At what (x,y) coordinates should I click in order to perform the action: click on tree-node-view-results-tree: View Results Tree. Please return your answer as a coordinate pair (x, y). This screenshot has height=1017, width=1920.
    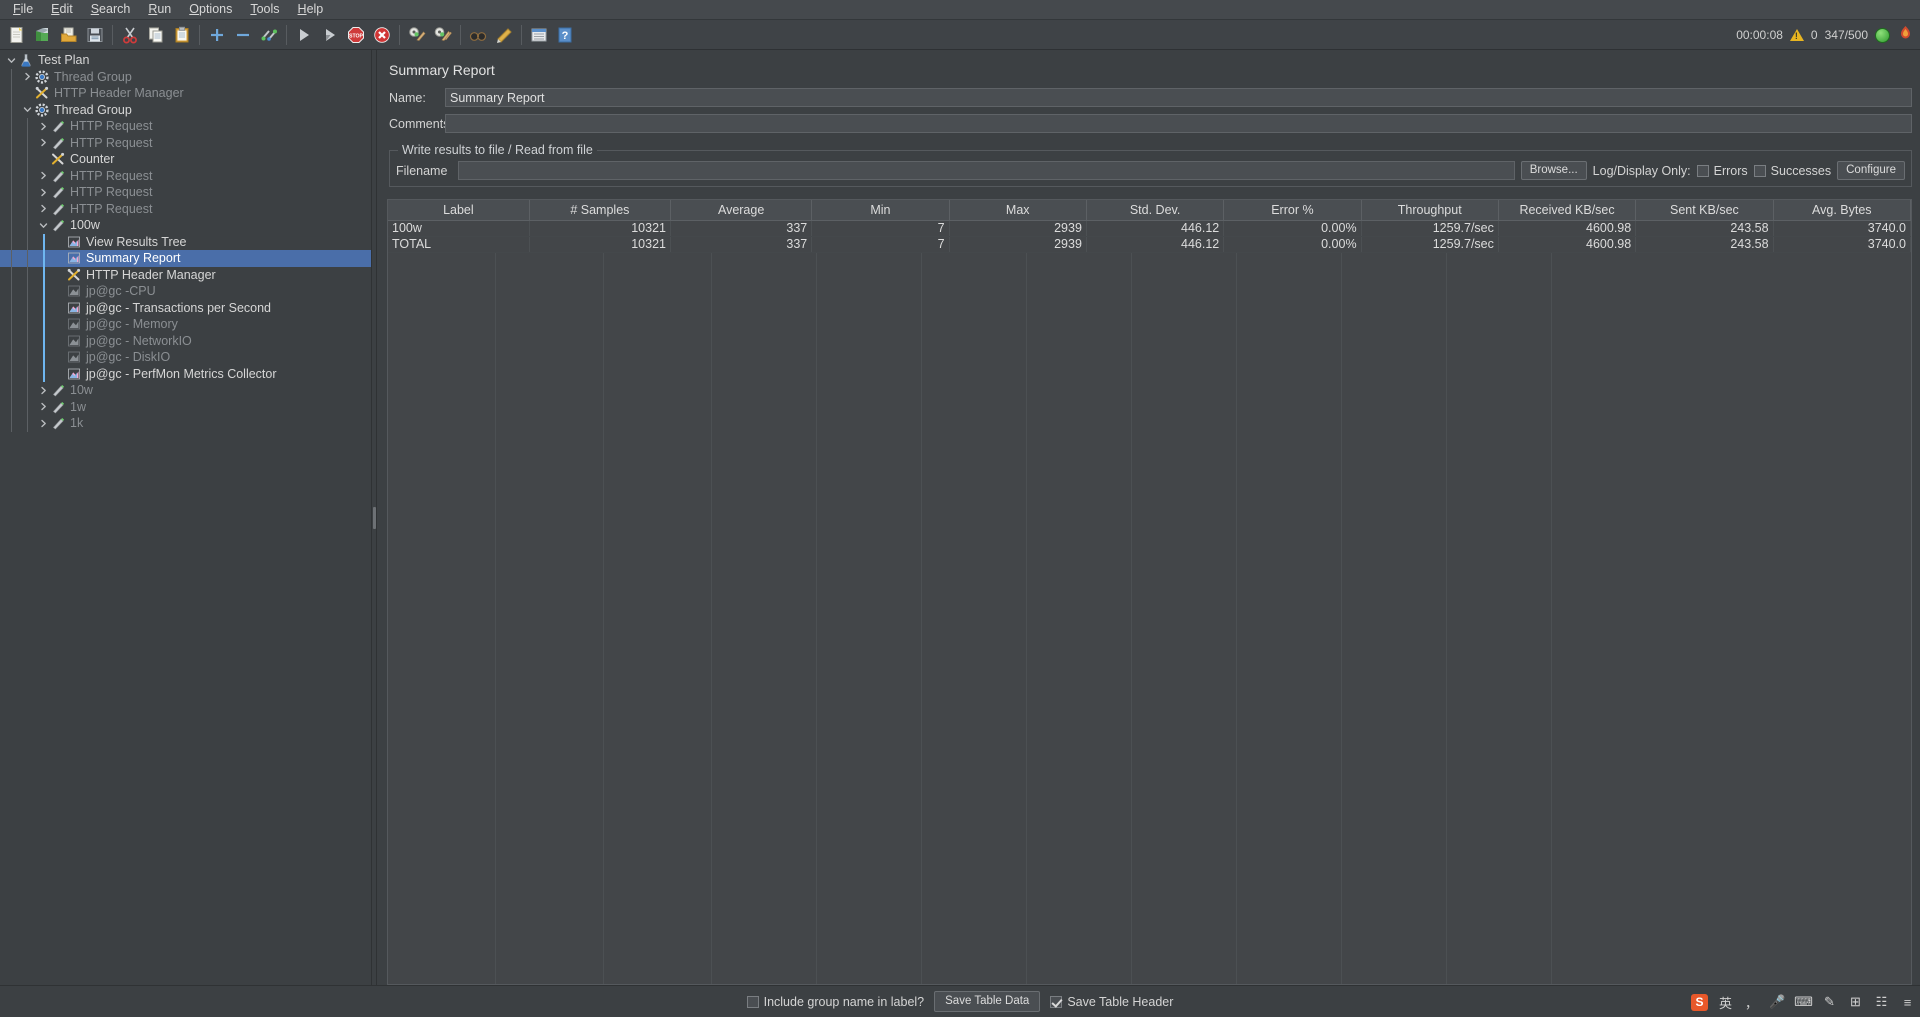
    Looking at the image, I should click on (185, 242).